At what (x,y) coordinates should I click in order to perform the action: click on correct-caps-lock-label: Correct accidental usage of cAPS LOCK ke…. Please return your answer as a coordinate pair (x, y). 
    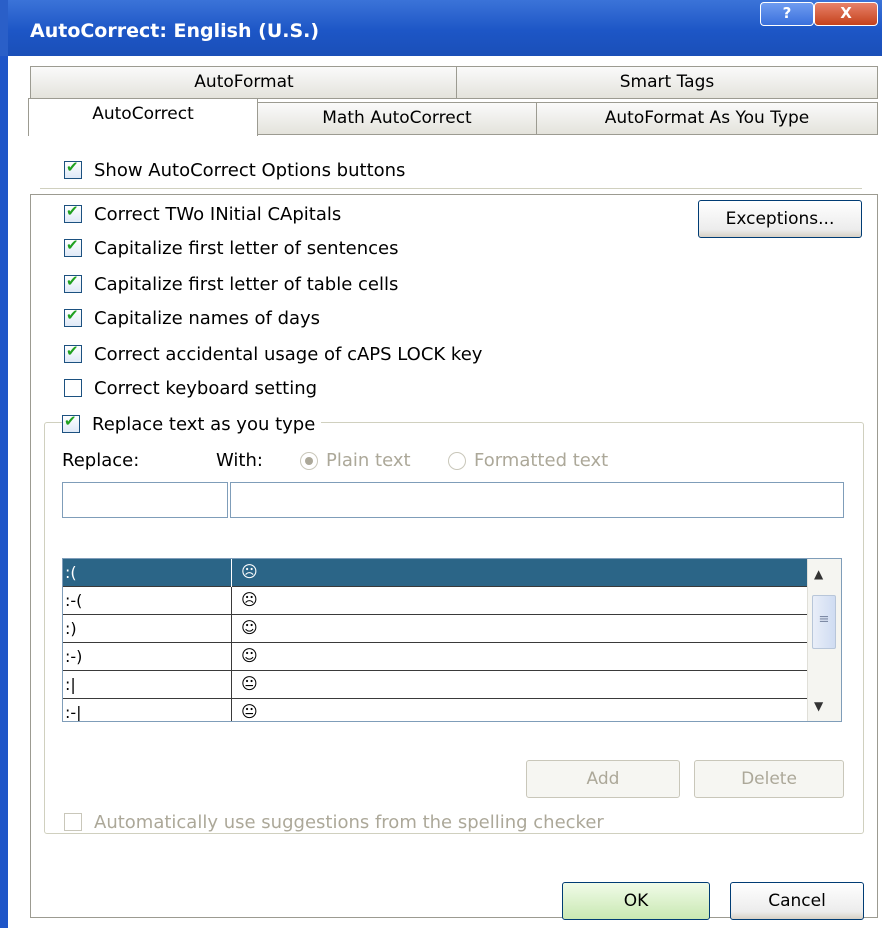
    Looking at the image, I should click on (288, 354).